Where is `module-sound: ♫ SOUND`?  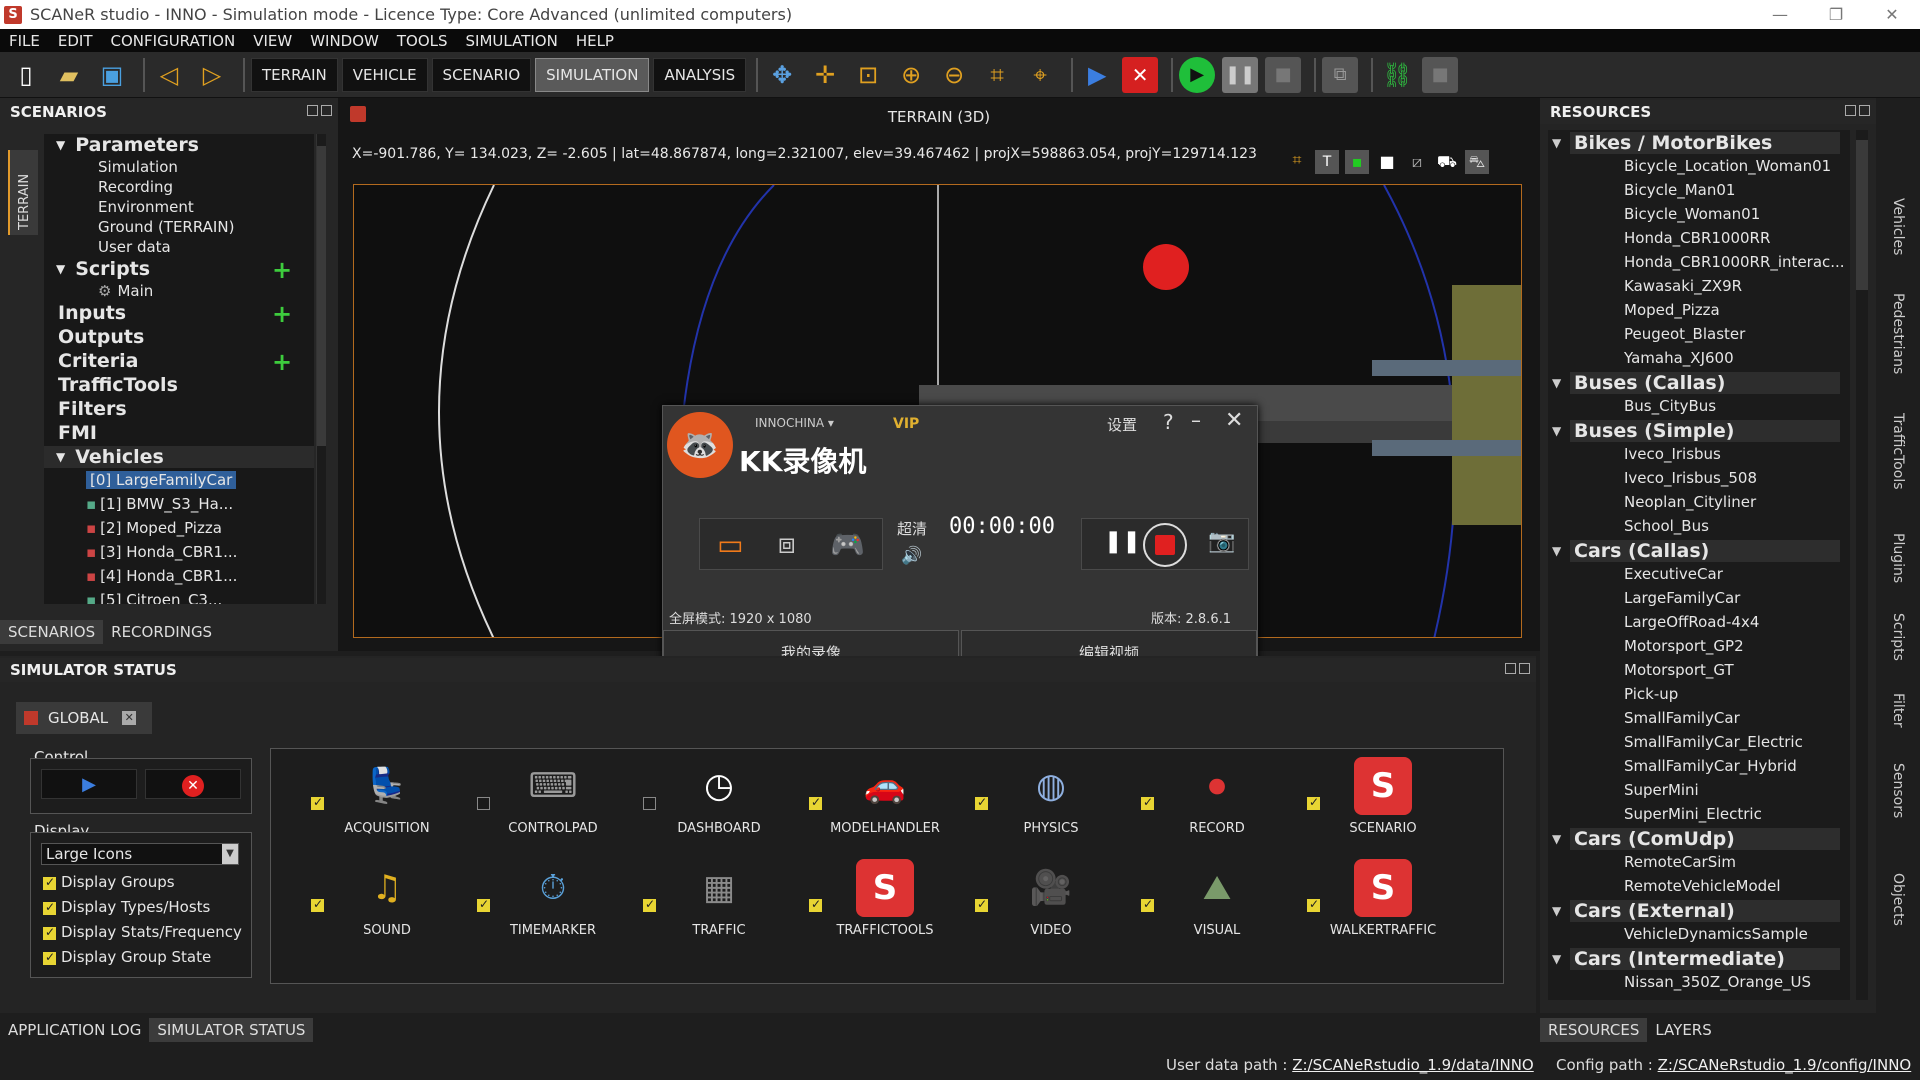 module-sound: ♫ SOUND is located at coordinates (387, 898).